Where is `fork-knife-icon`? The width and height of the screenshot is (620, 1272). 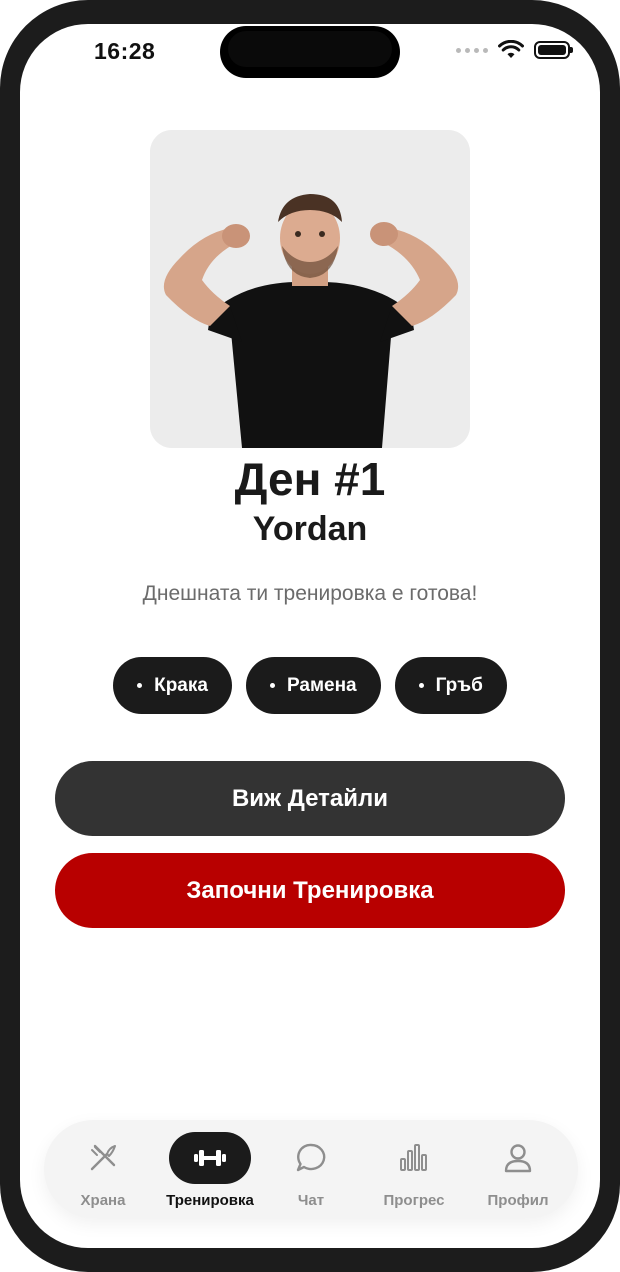
fork-knife-icon is located at coordinates (103, 1157).